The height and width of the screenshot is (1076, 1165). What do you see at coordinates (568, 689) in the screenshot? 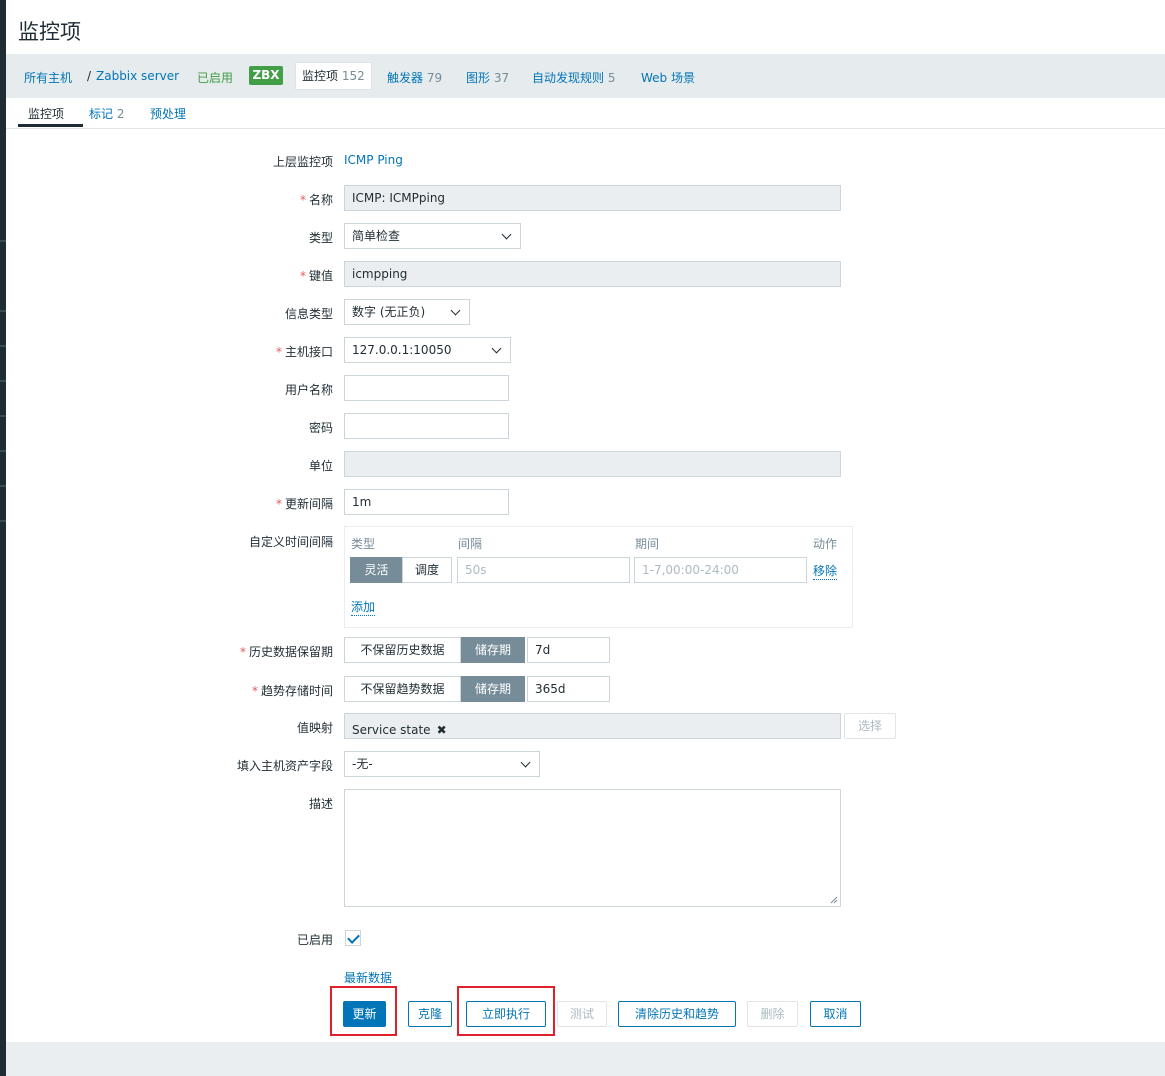
I see `trends-period-field: 365d` at bounding box center [568, 689].